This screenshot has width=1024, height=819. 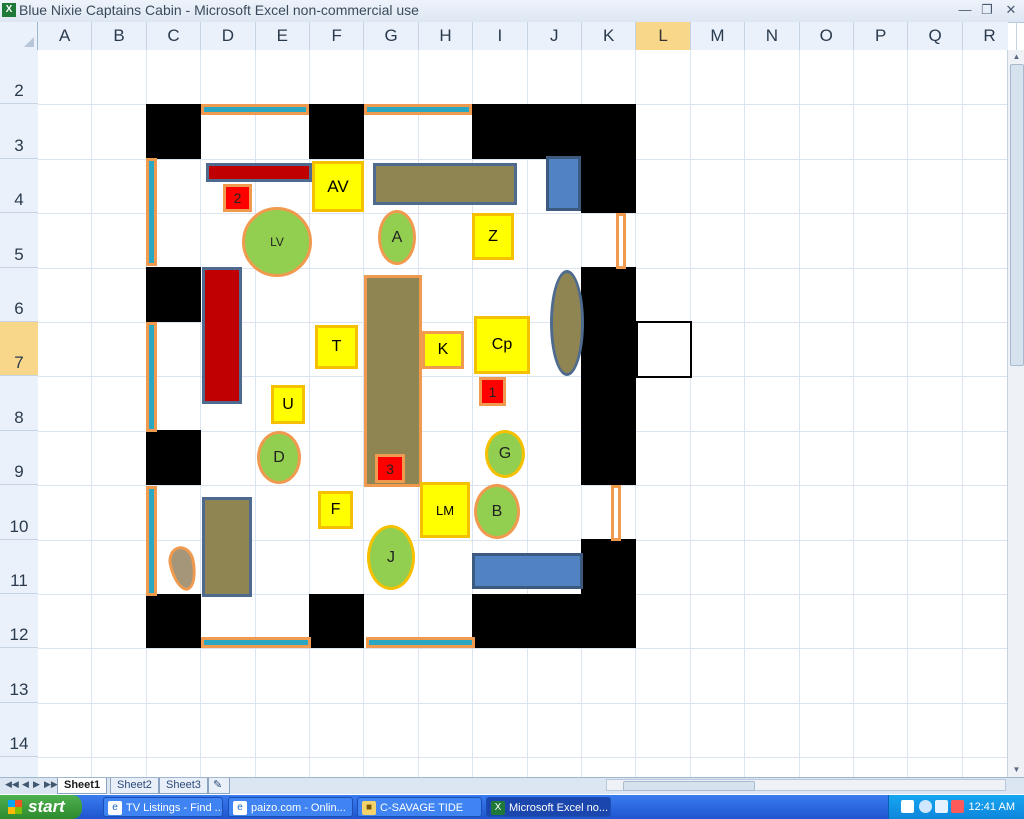 I want to click on column-header-c: C, so click(x=174, y=36).